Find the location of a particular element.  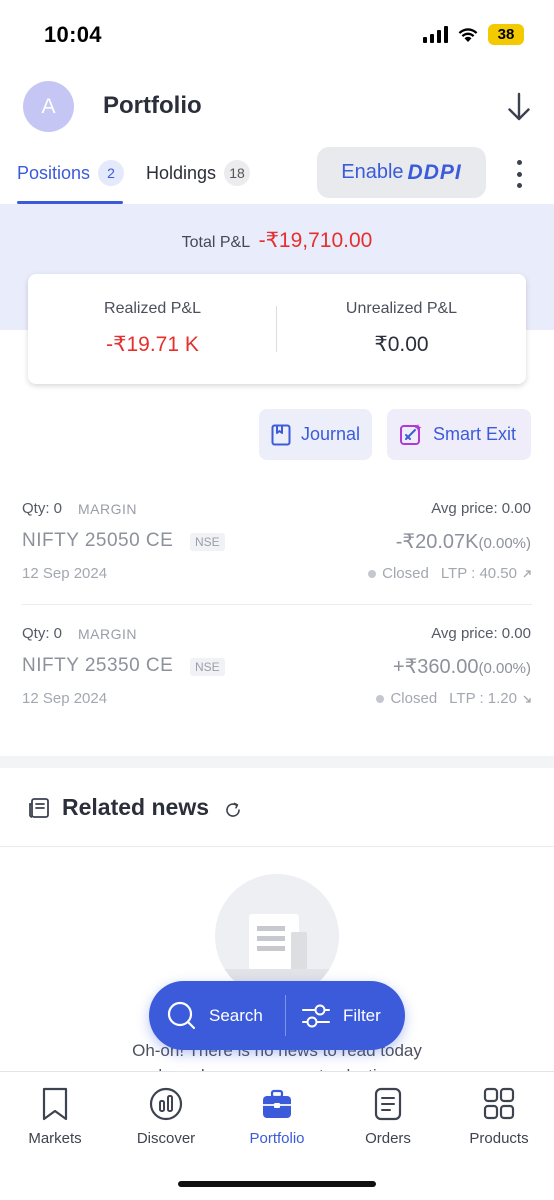

empty-news-illustration is located at coordinates (277, 936).